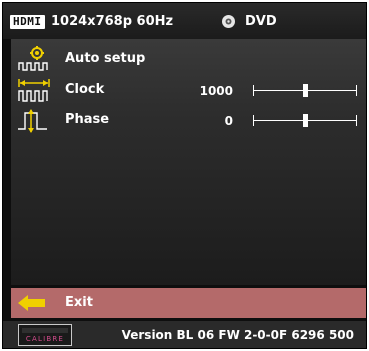  What do you see at coordinates (184, 21) in the screenshot?
I see `header-bar: HDMI 1024x768p 60Hz DVD` at bounding box center [184, 21].